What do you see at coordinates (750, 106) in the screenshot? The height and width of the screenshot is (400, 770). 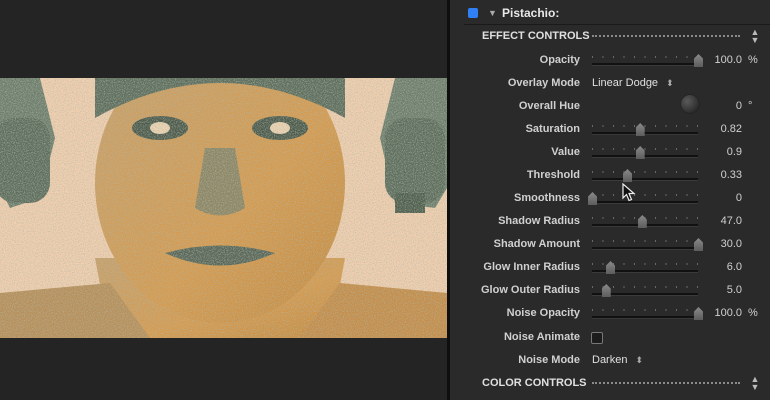 I see `degree-unit: °` at bounding box center [750, 106].